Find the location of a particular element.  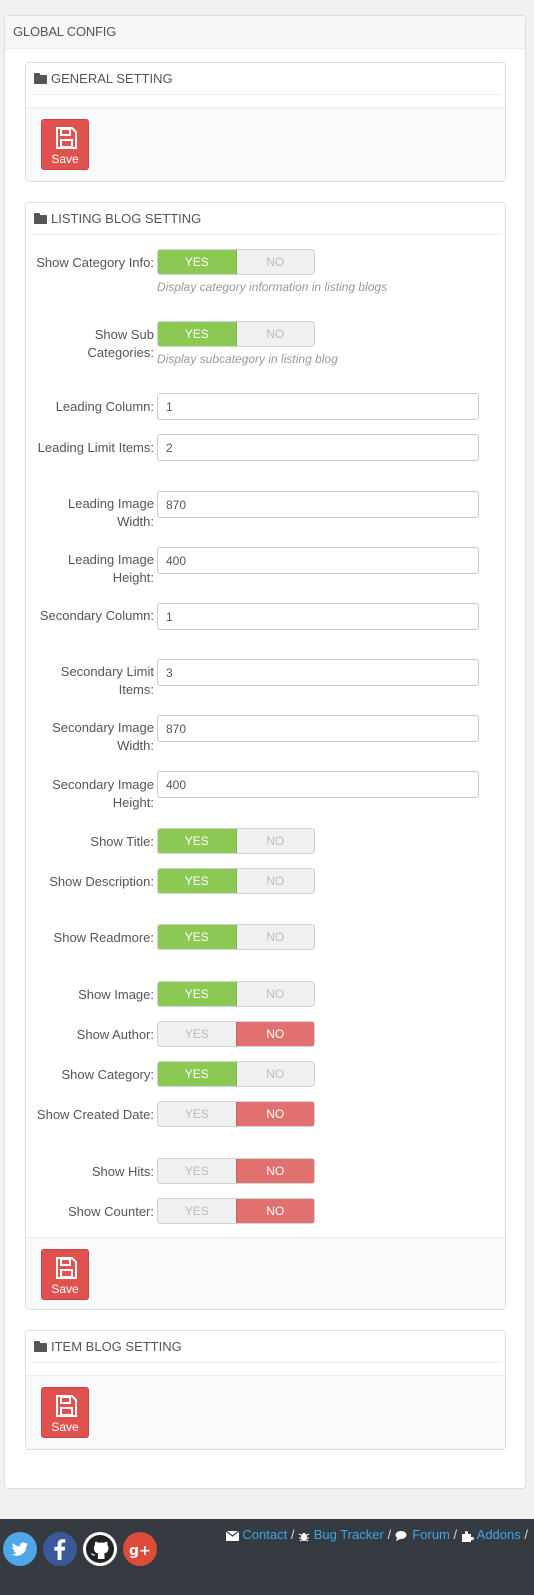

google-plus-icon: g+ is located at coordinates (140, 1549).